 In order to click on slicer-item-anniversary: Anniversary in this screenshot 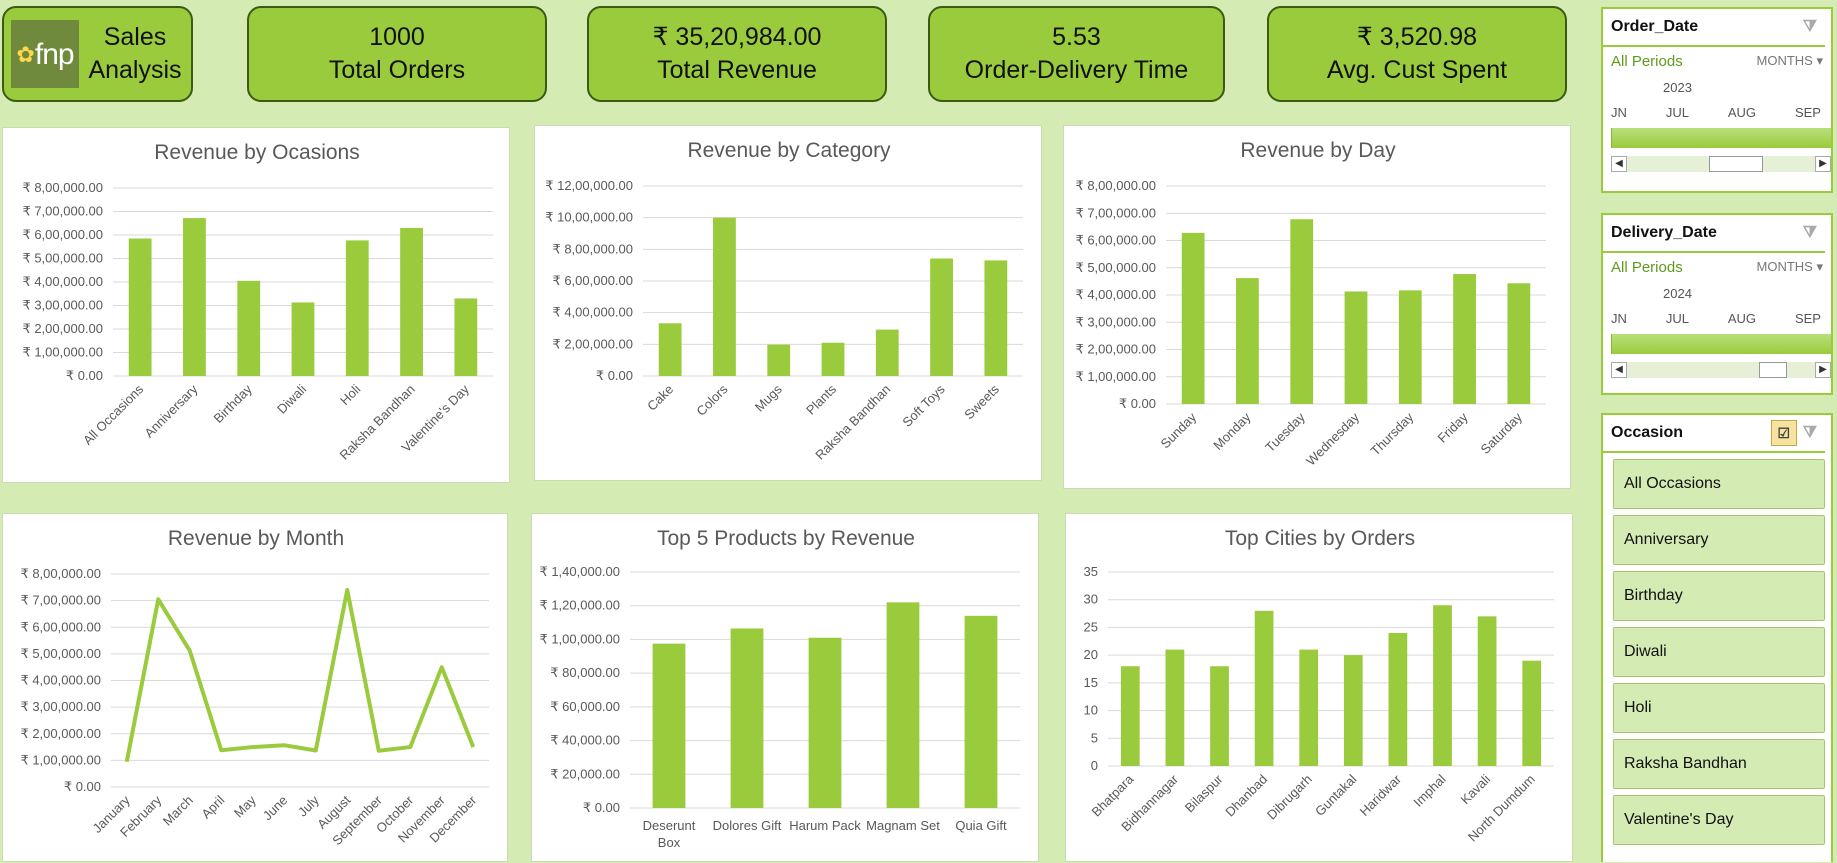, I will do `click(1719, 540)`.